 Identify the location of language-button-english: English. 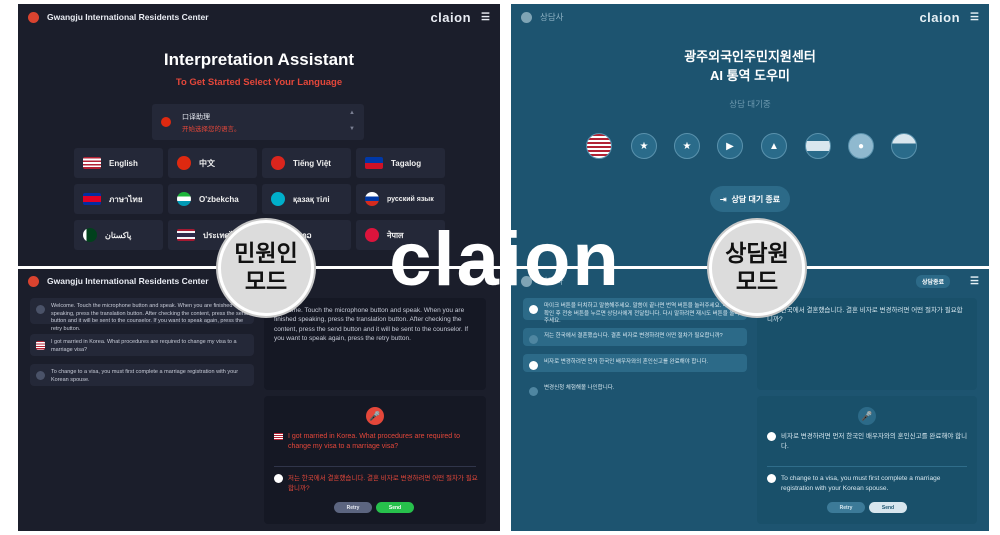
(118, 163).